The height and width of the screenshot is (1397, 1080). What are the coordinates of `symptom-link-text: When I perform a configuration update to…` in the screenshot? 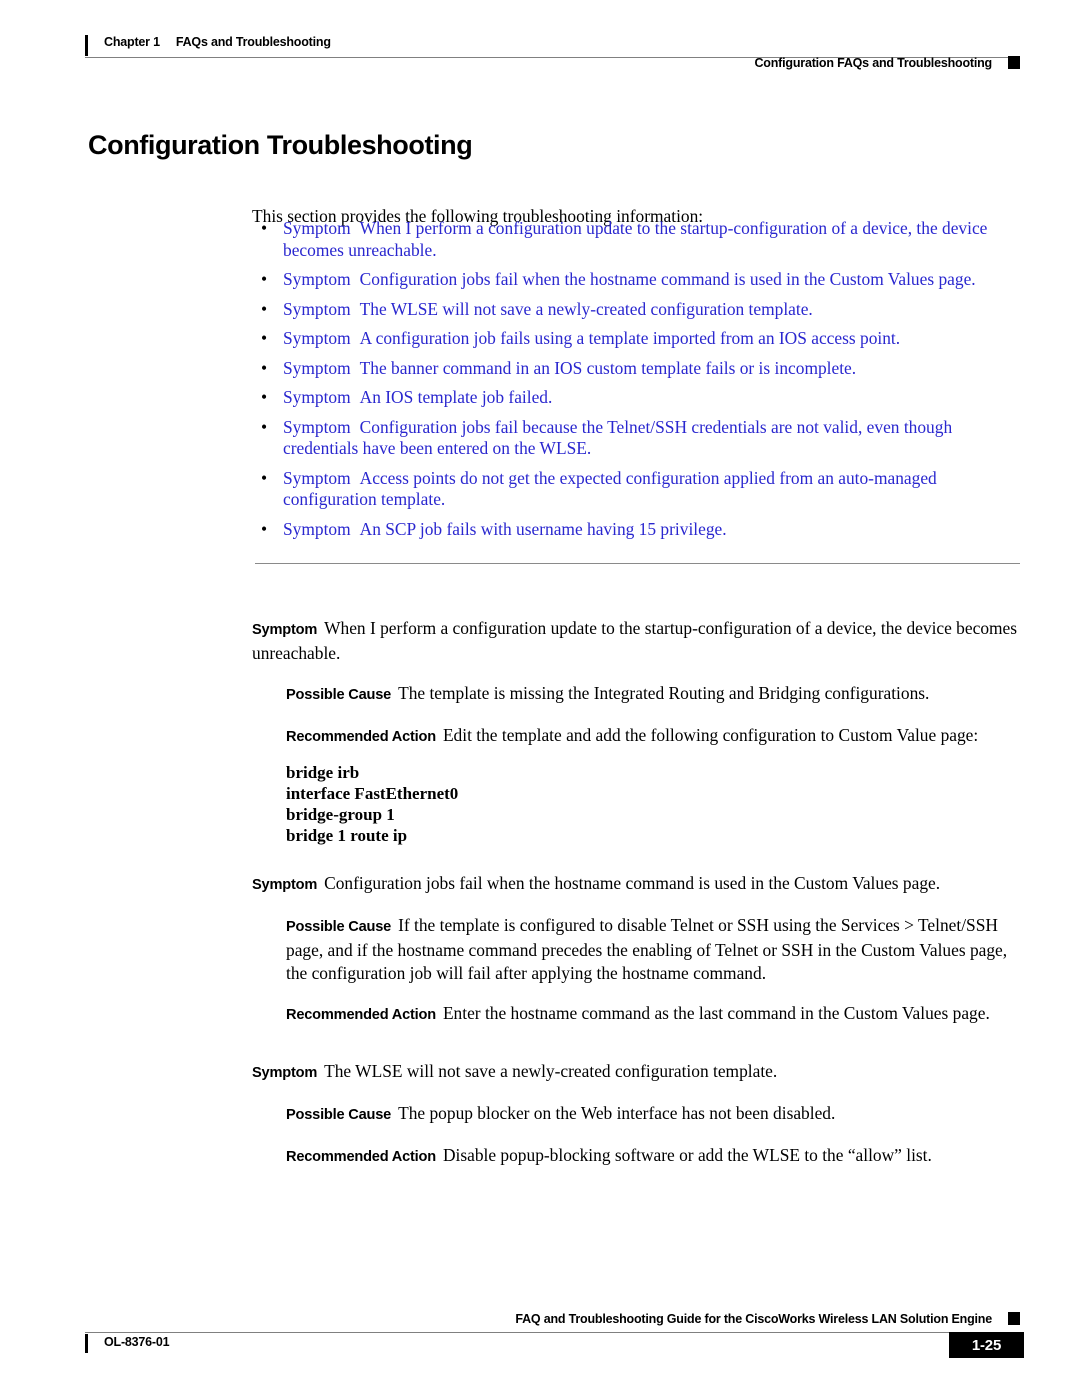 It's located at (635, 239).